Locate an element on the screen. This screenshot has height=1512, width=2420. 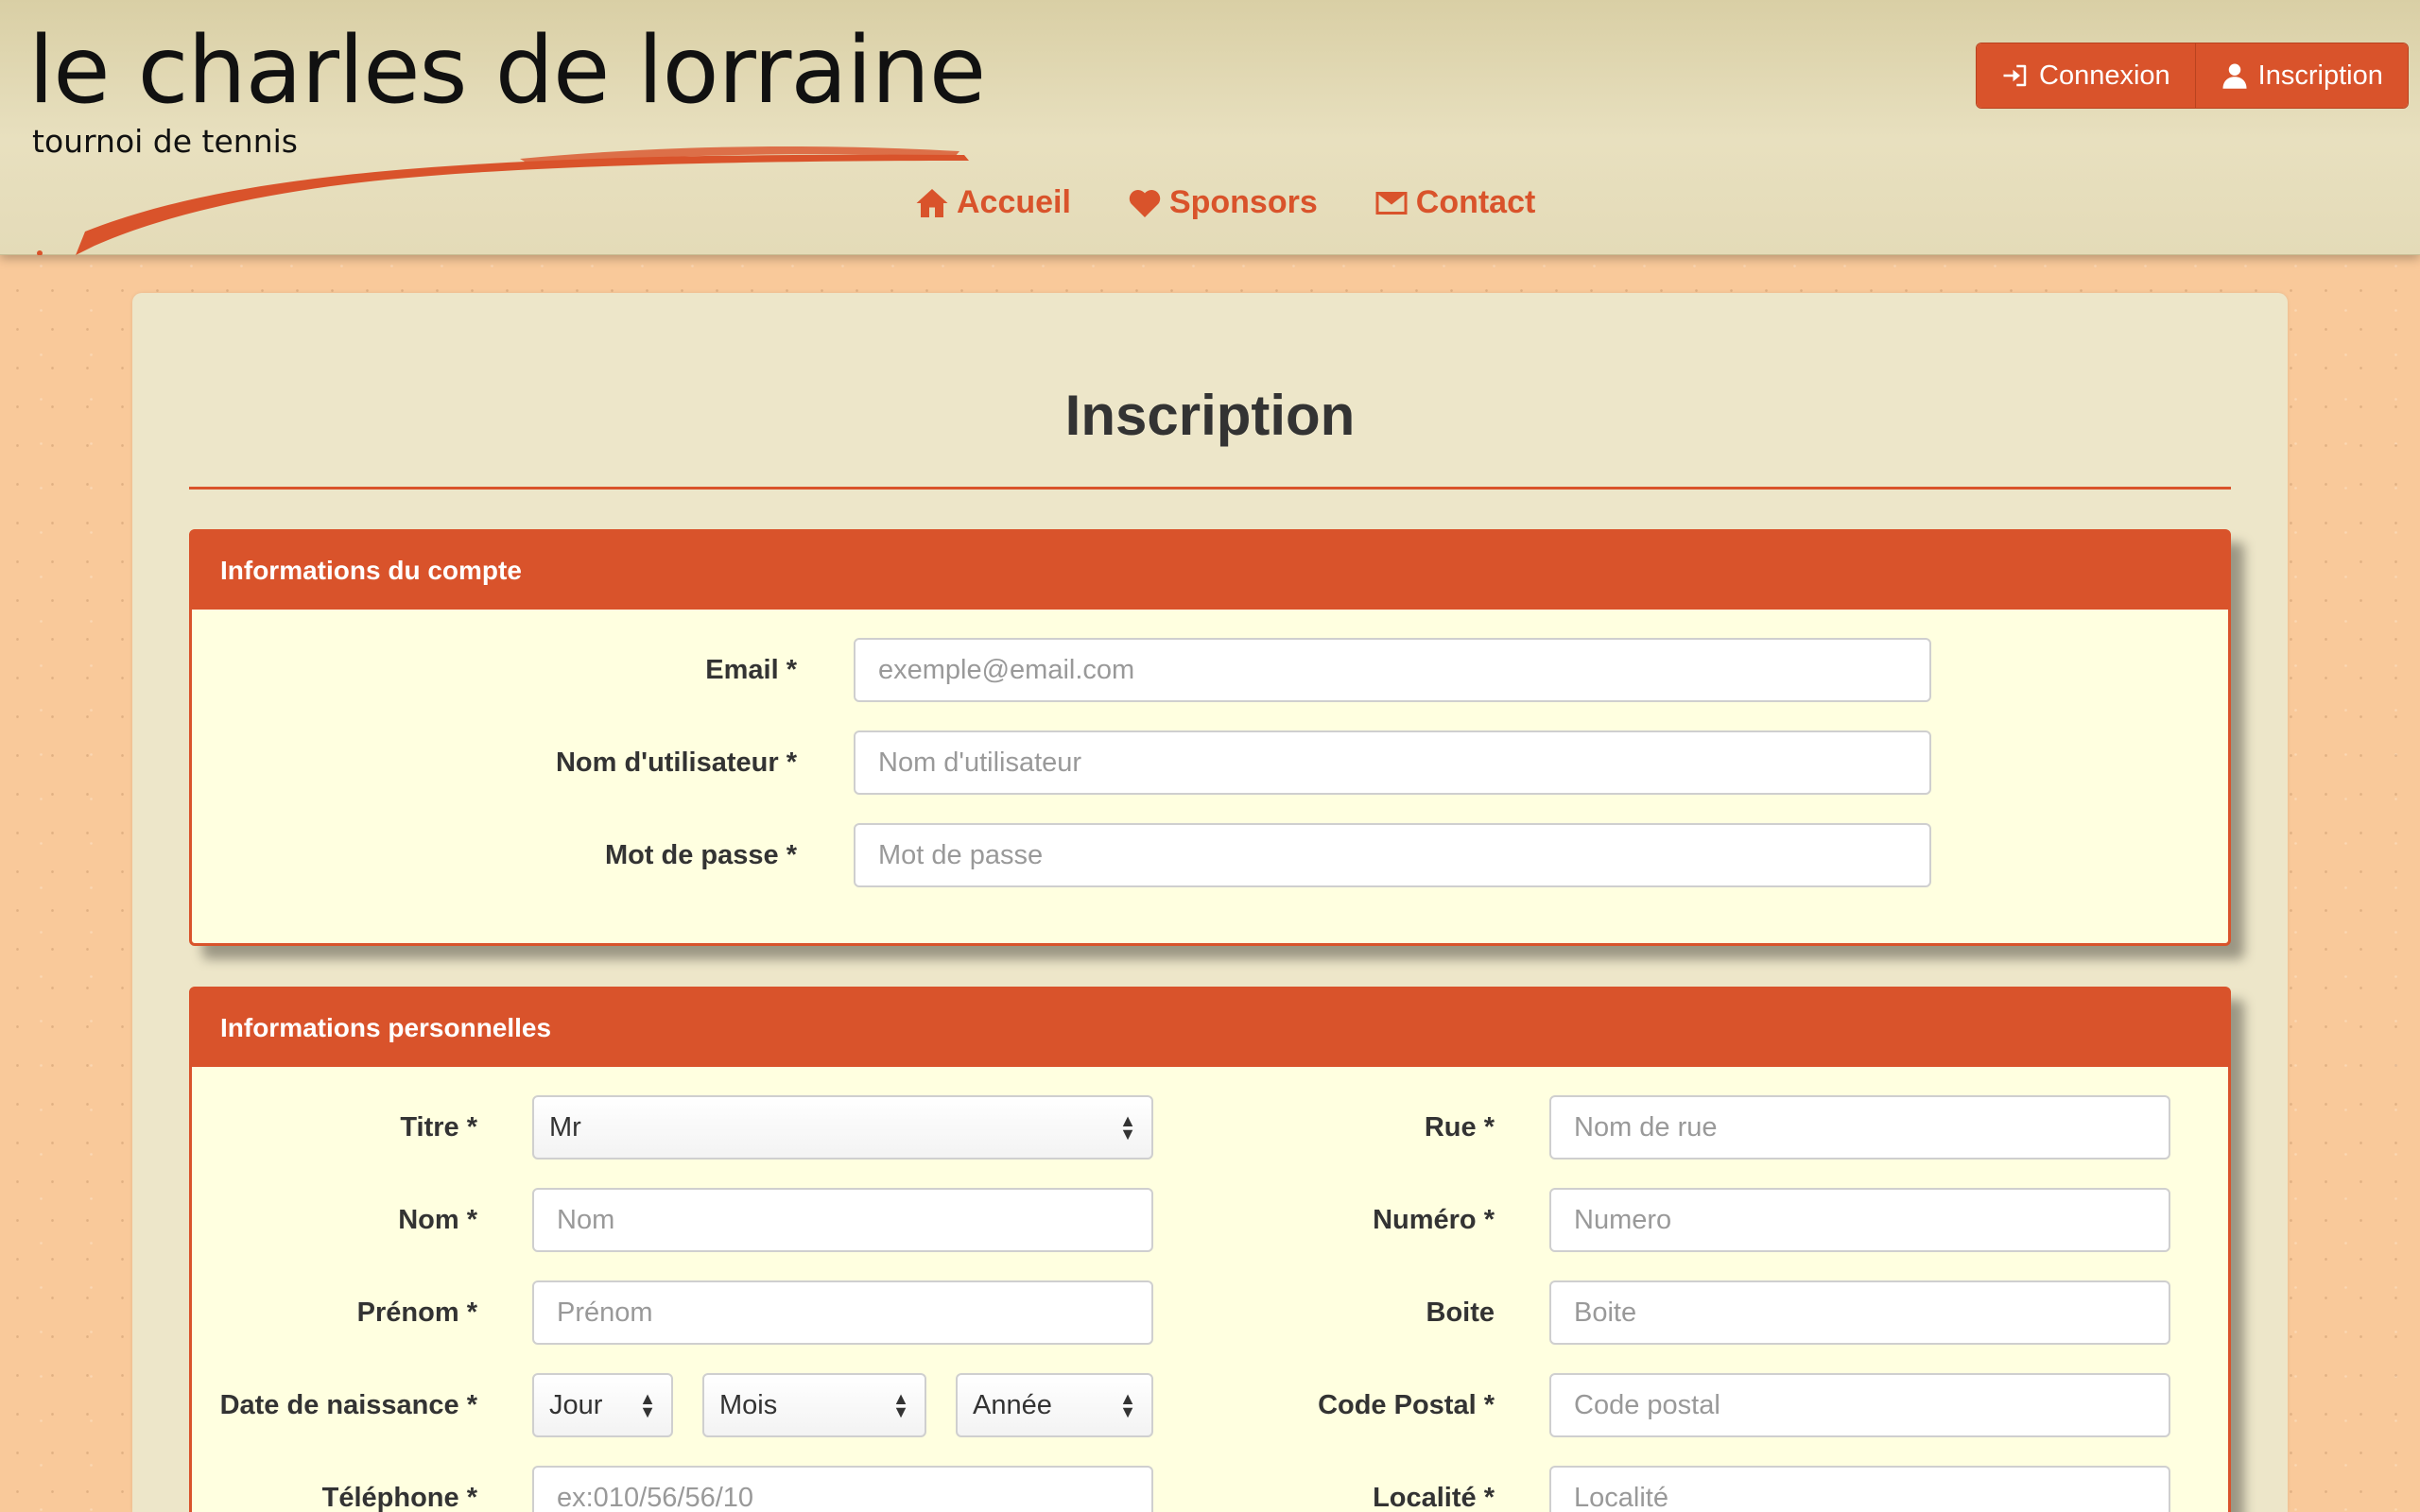
numero-label: Numéro * is located at coordinates (1434, 1219).